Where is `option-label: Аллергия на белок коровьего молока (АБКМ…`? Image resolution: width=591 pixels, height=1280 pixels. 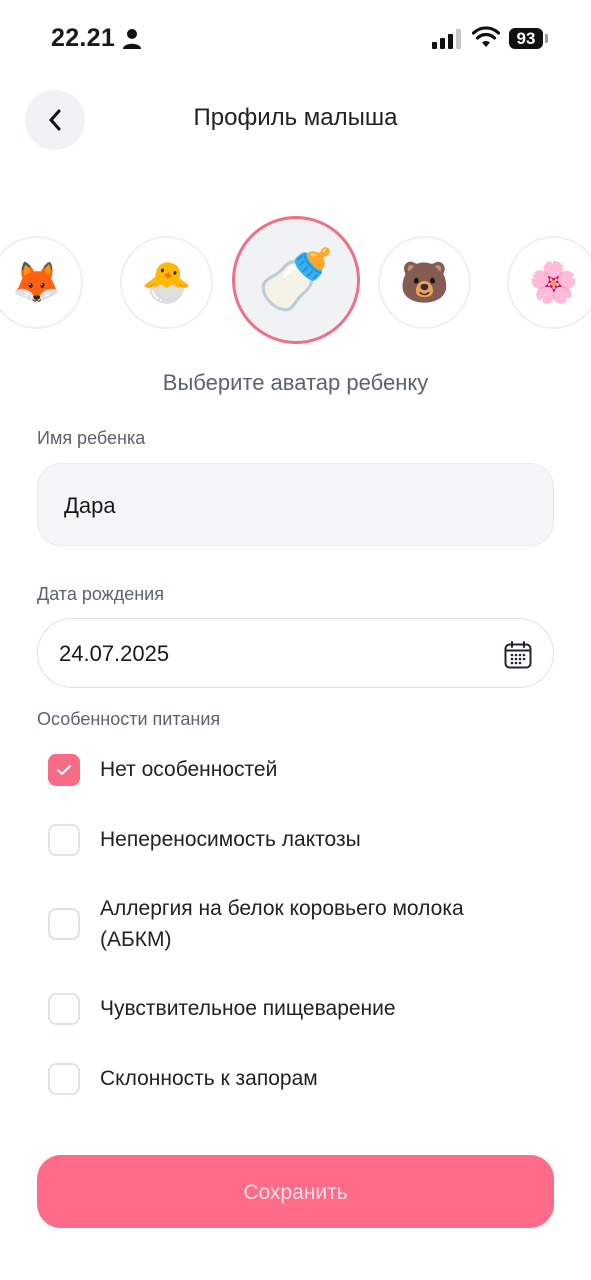
option-label: Аллергия на белок коровьего молока (АБКМ… is located at coordinates (282, 924).